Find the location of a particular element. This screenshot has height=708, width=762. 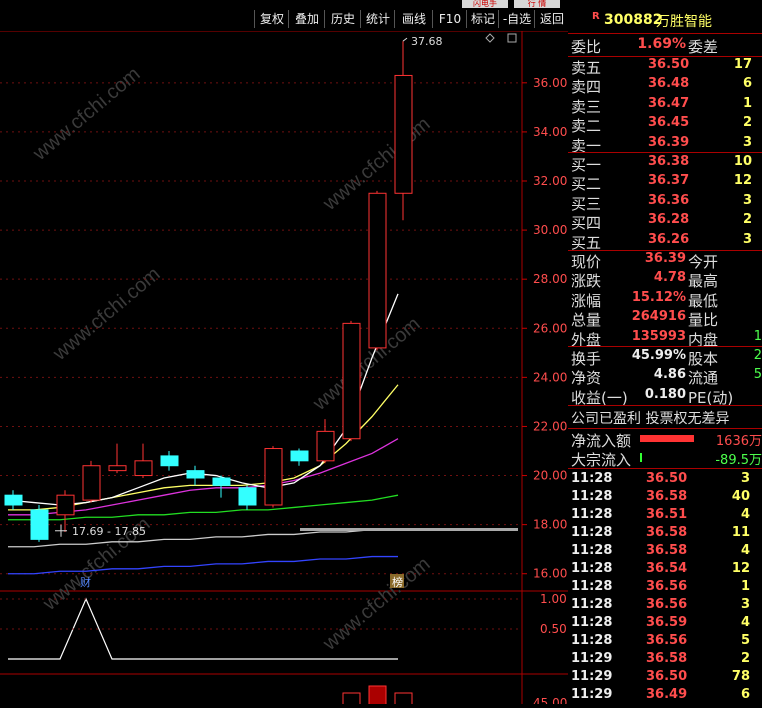

tick-row: 11:28 36.54 12 is located at coordinates (665, 570).